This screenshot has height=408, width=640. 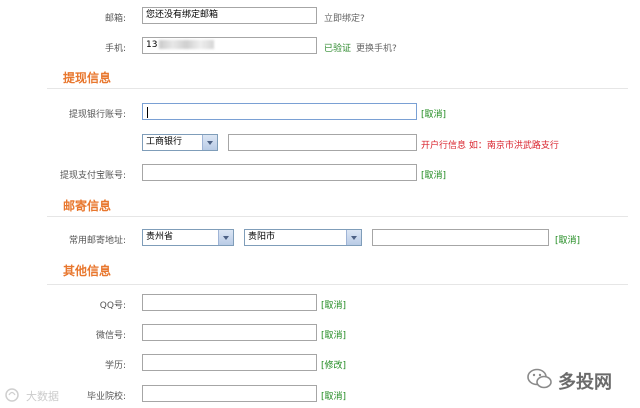 I want to click on alipay-label: 提现支付宝账号:, so click(x=92, y=176).